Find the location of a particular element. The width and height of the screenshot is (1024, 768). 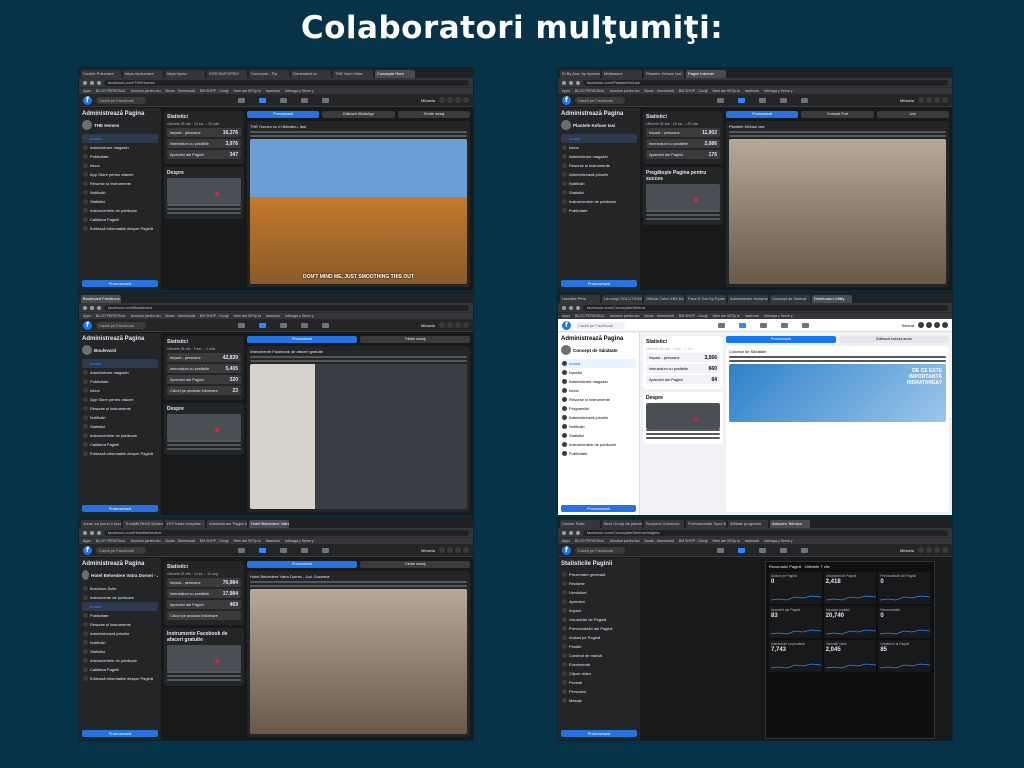

sidebar-item: Publicitate is located at coordinates (120, 381).